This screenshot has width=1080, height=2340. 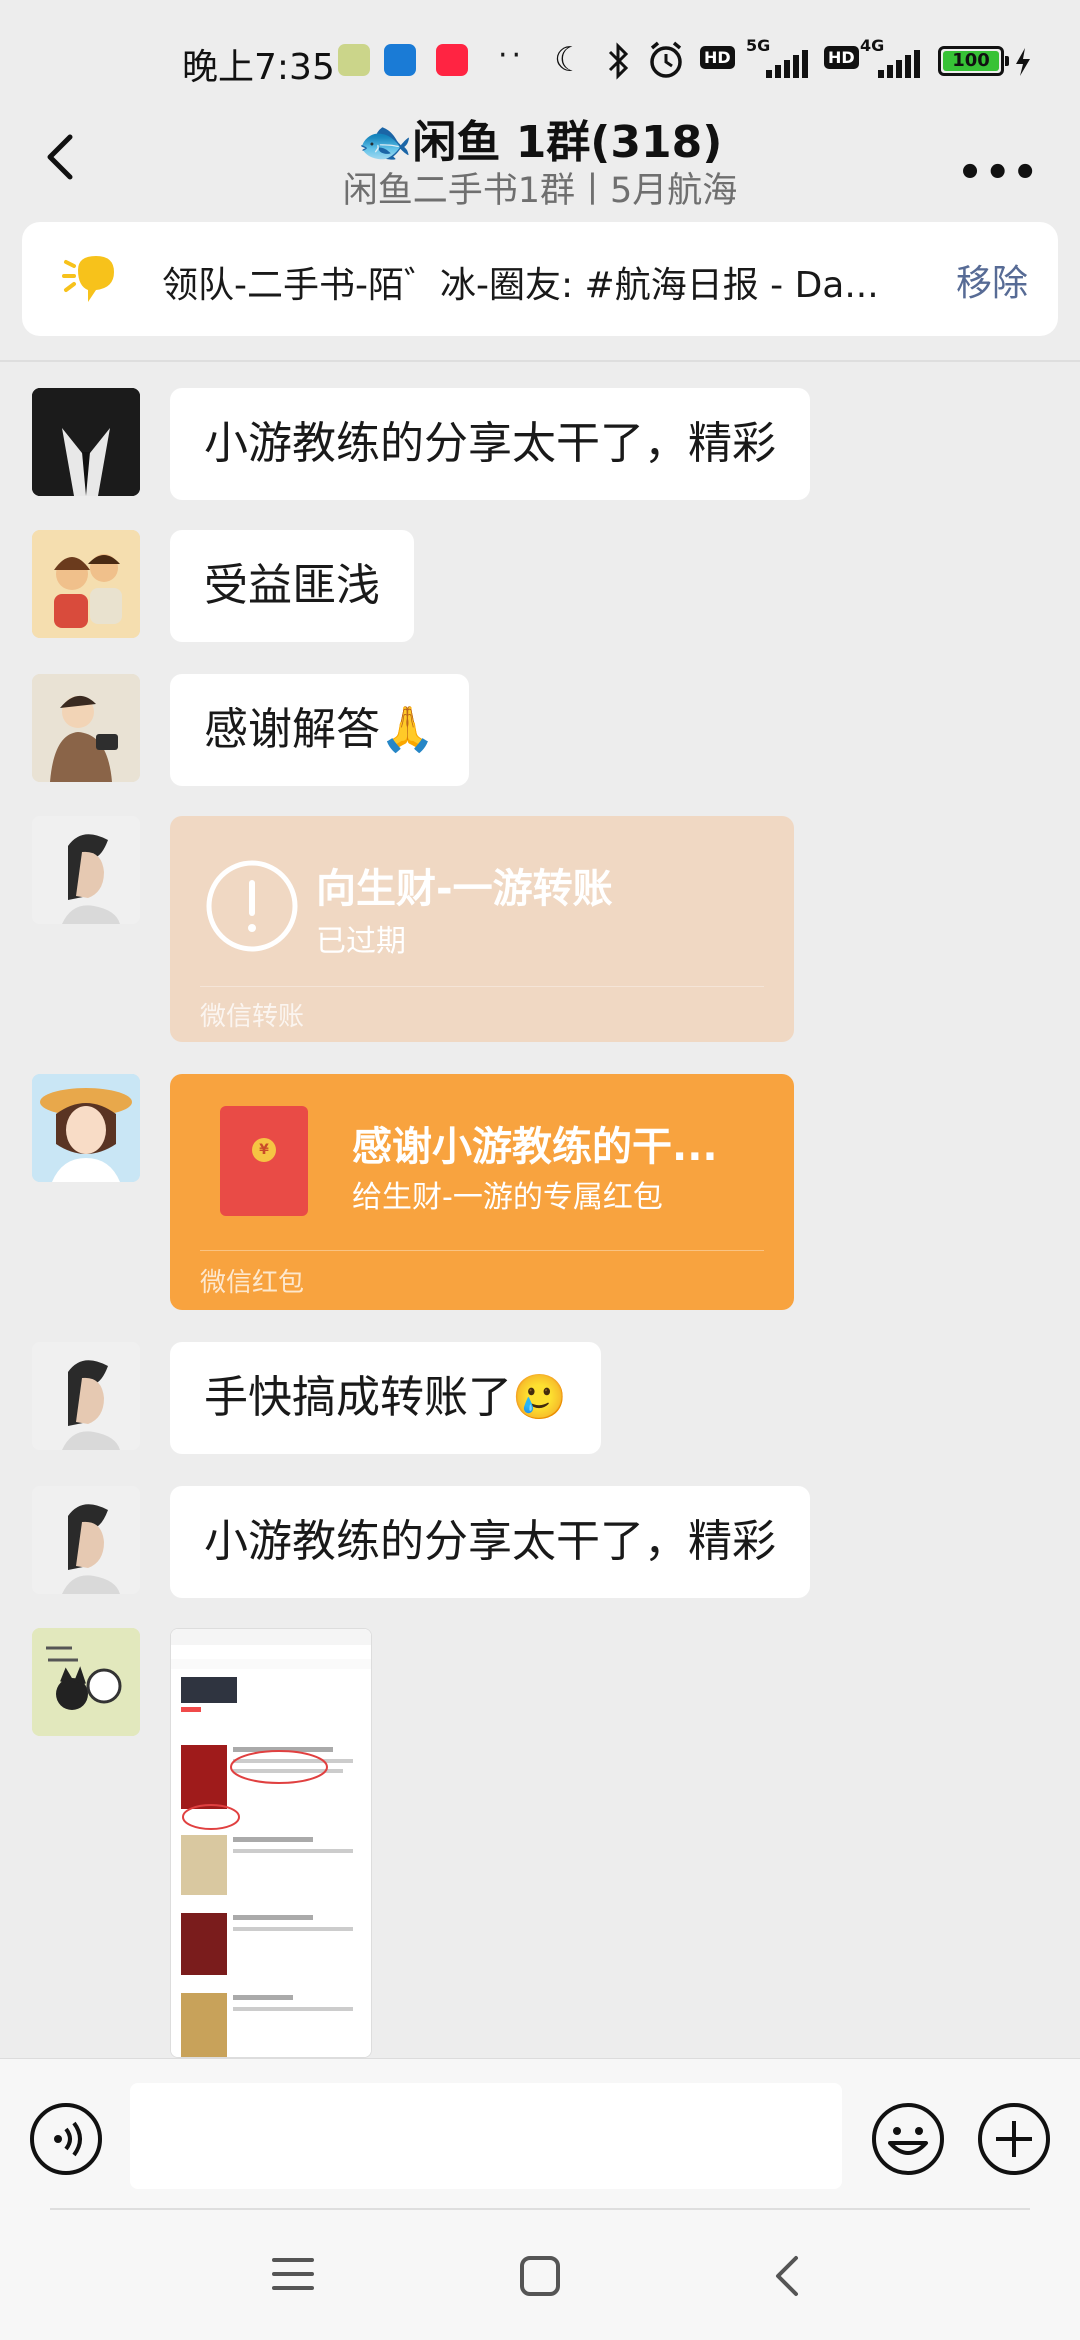 I want to click on bluetooth-icon, so click(x=618, y=61).